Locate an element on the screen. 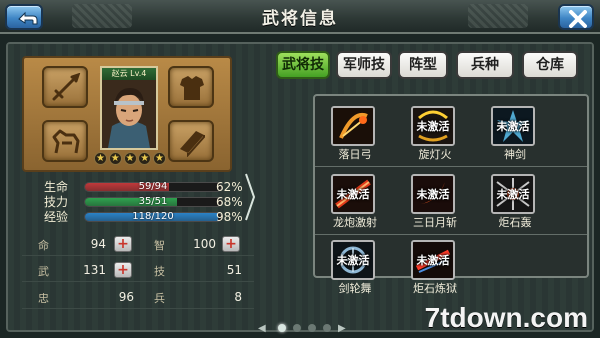 The image size is (600, 338). spear-icon is located at coordinates (66, 87).